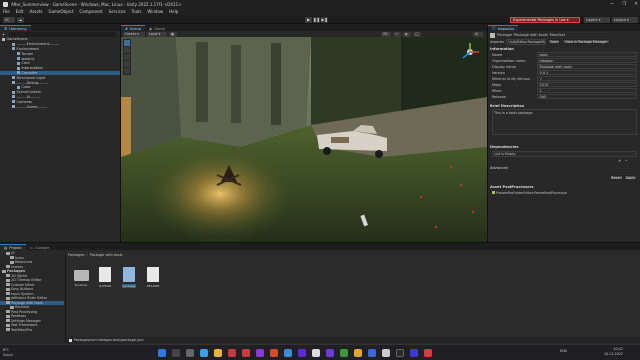 The height and width of the screenshot is (360, 640). Describe the element at coordinates (504, 66) in the screenshot. I see `field-label: Display name` at that location.